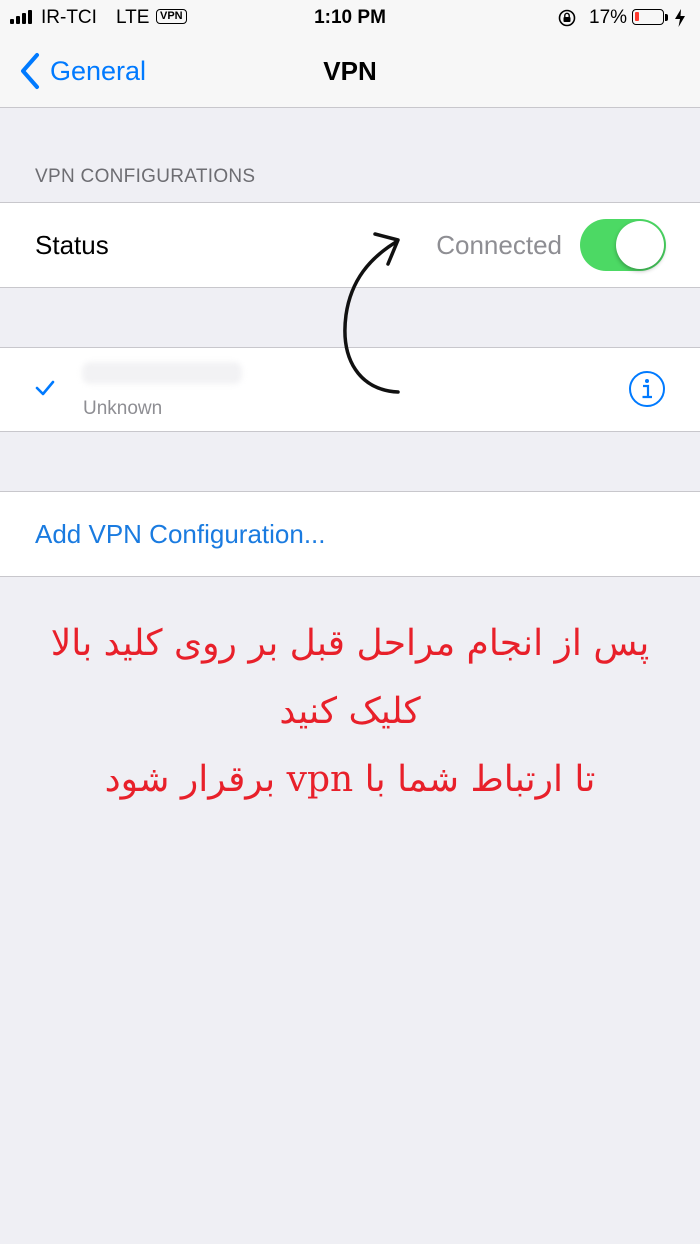 This screenshot has width=700, height=1244. Describe the element at coordinates (647, 389) in the screenshot. I see `info-icon` at that location.